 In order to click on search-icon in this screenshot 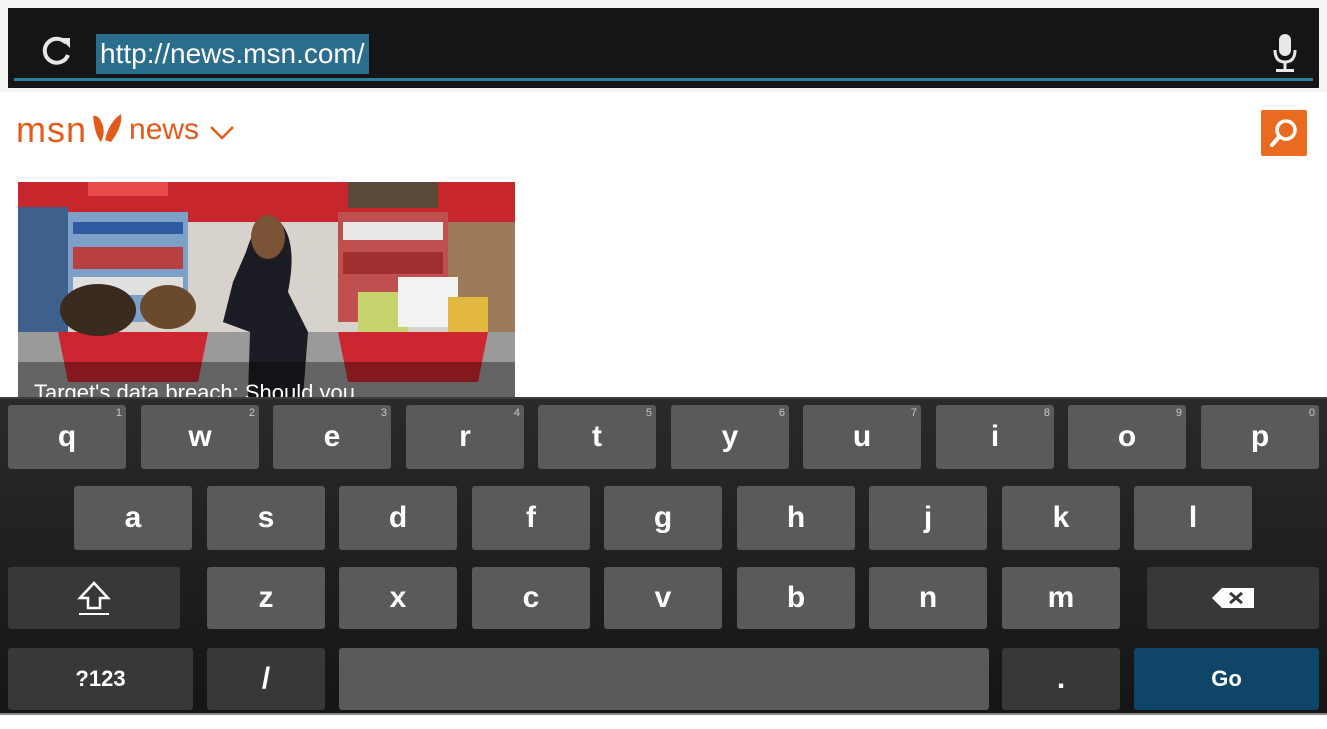, I will do `click(1283, 133)`.